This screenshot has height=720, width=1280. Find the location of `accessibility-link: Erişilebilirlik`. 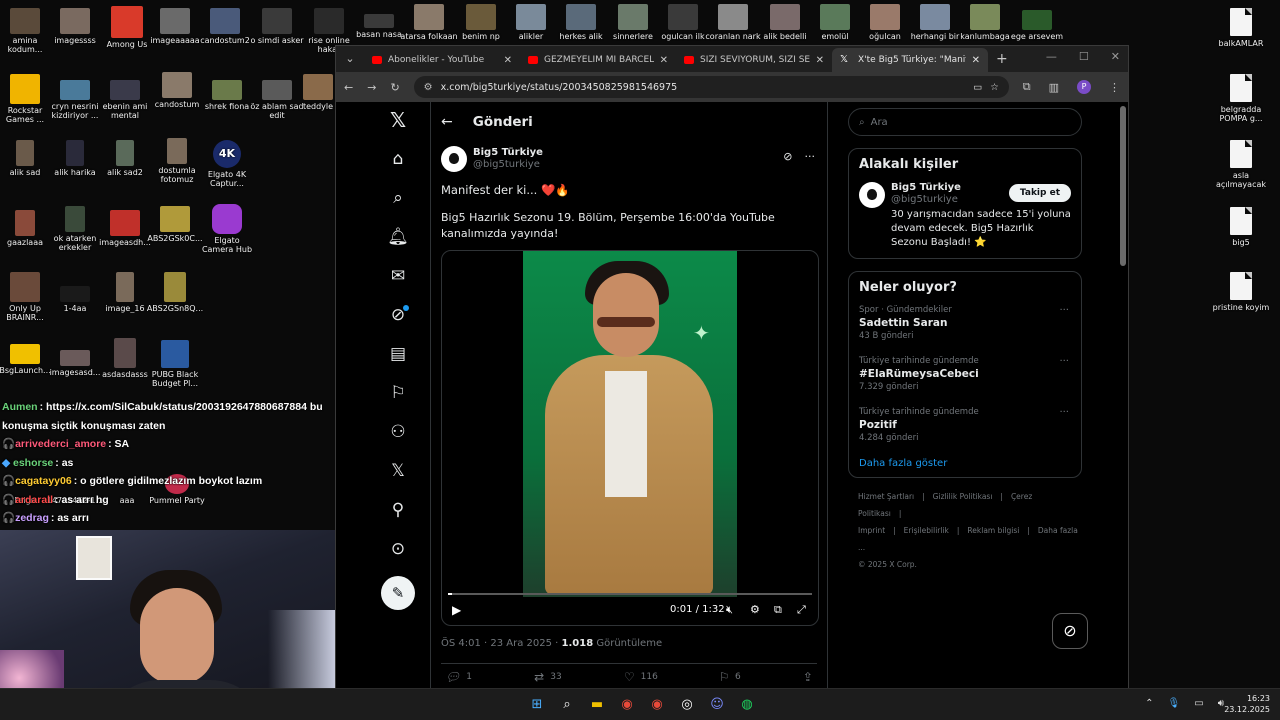

accessibility-link: Erişilebilirlik is located at coordinates (926, 530).